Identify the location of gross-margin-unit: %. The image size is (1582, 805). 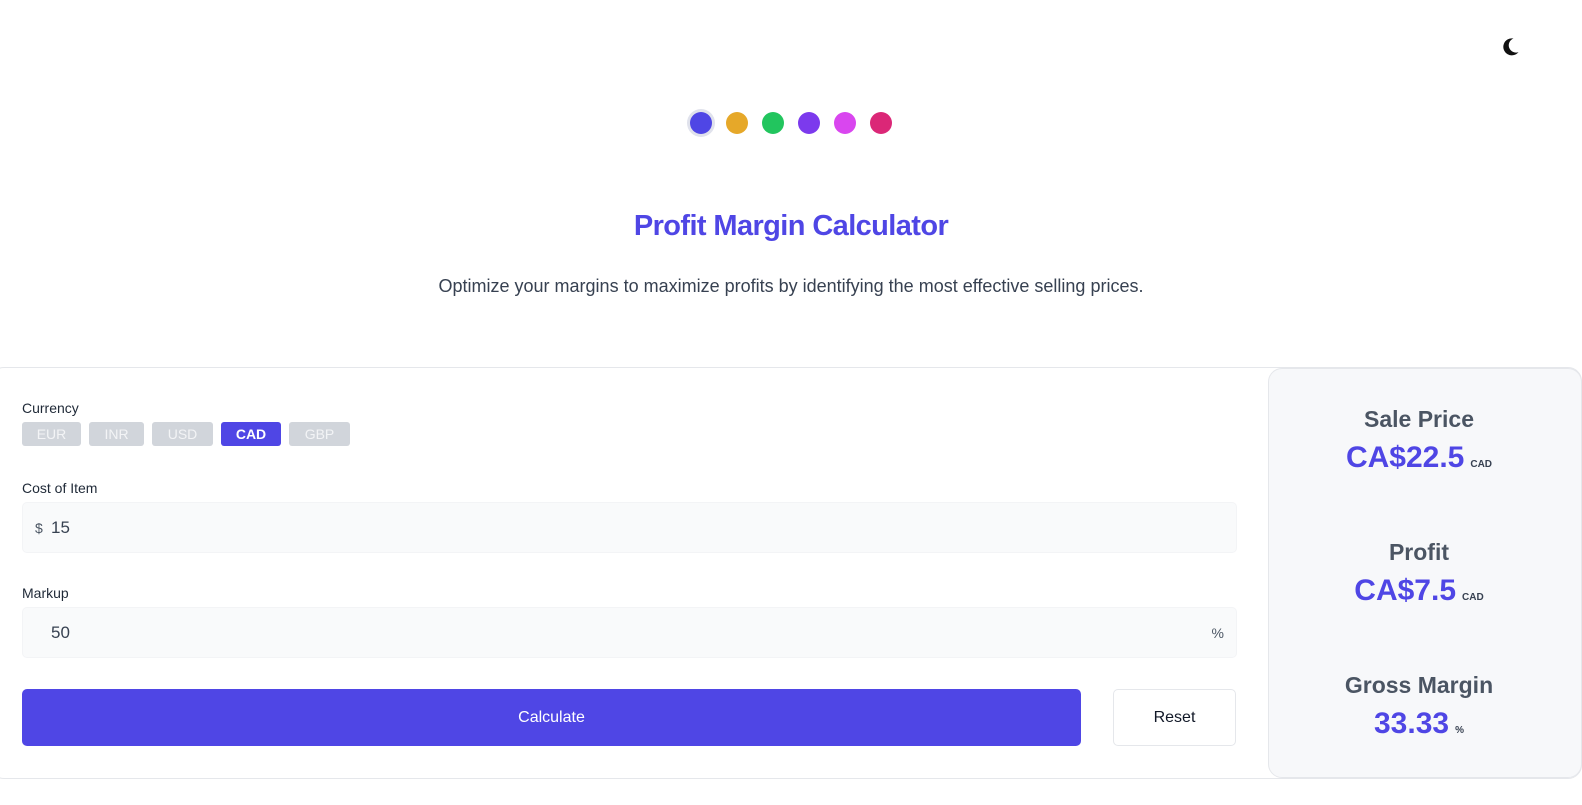
(1459, 730).